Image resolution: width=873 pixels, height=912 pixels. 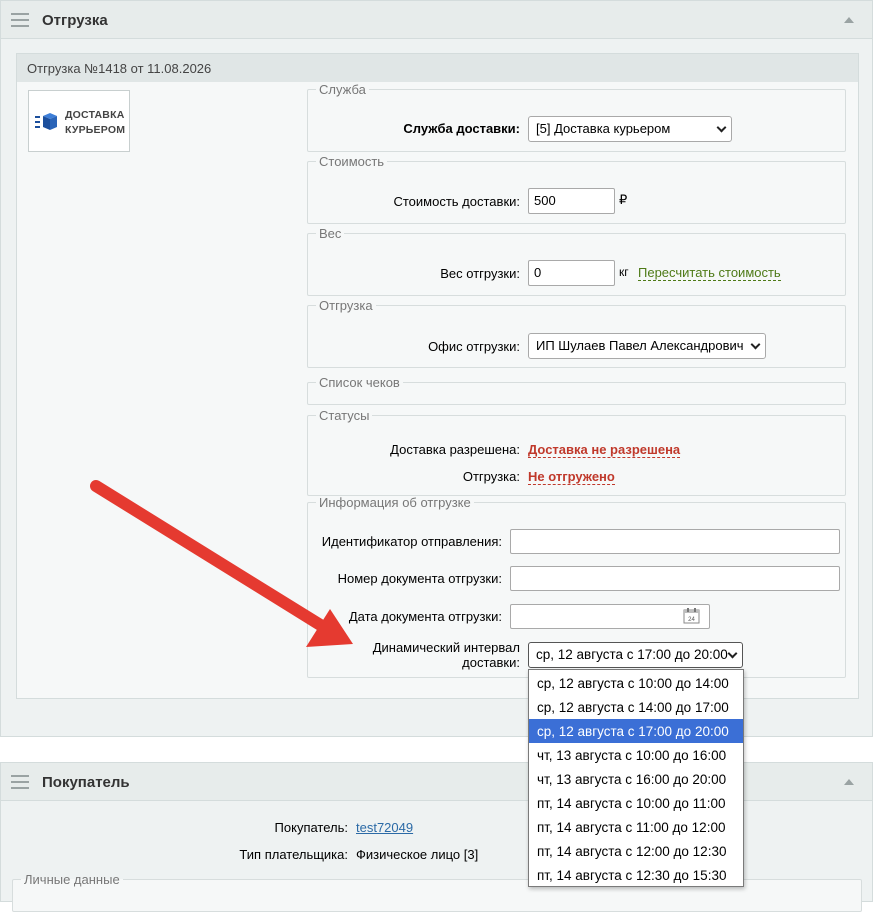 What do you see at coordinates (86, 782) in the screenshot?
I see `buyer-panel-title: Покупатель` at bounding box center [86, 782].